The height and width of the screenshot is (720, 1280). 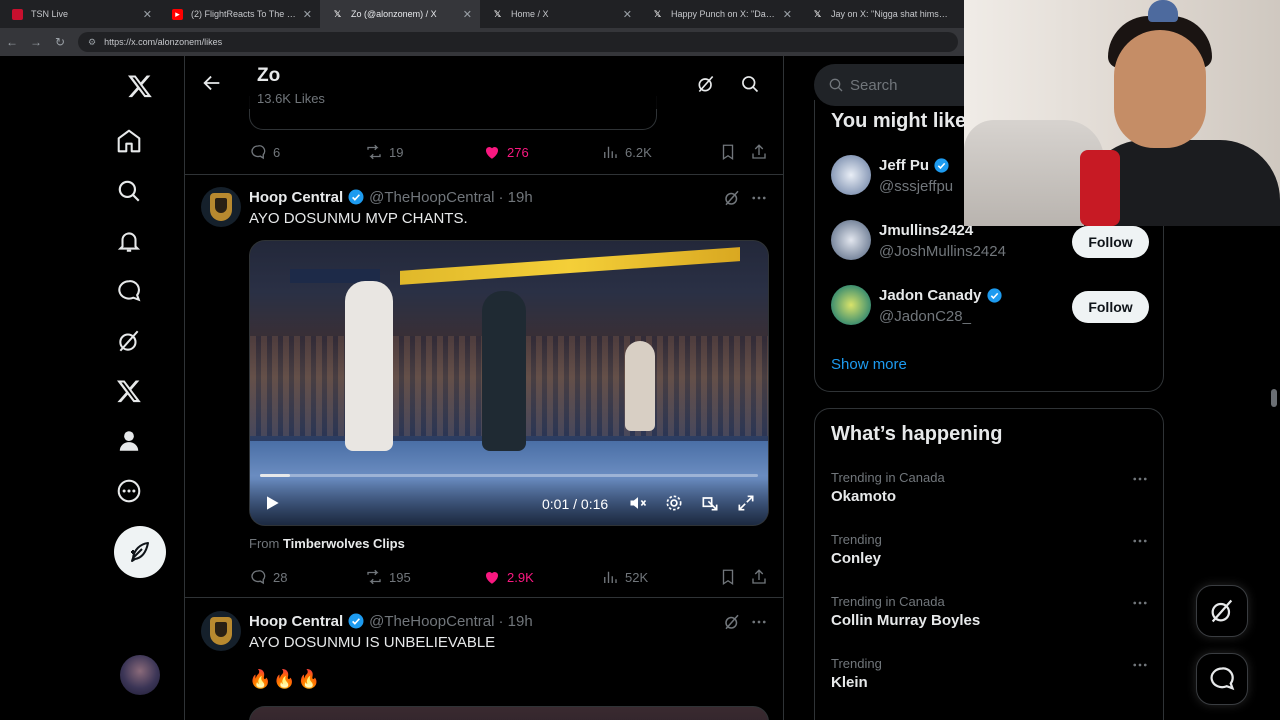 I want to click on trend-category: Trending, so click(x=856, y=663).